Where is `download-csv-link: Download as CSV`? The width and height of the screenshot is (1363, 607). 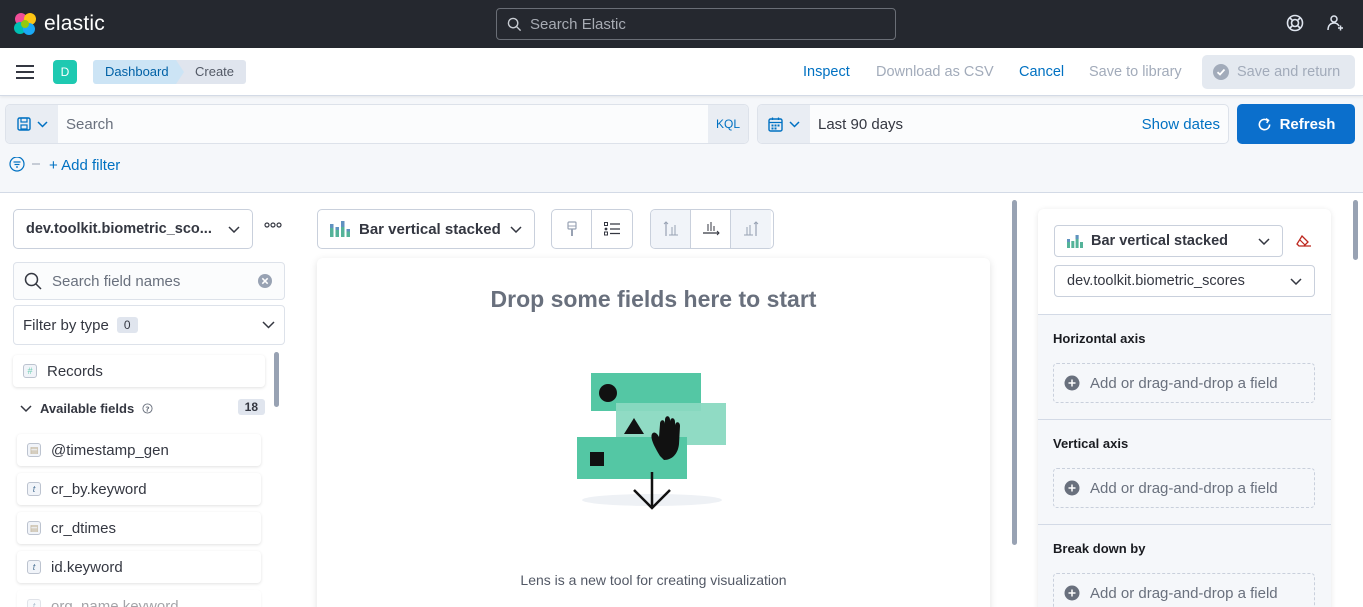 download-csv-link: Download as CSV is located at coordinates (935, 72).